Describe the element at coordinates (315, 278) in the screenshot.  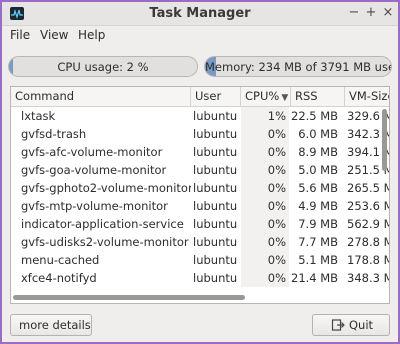
I see `cell-rss: 21.4 MB` at that location.